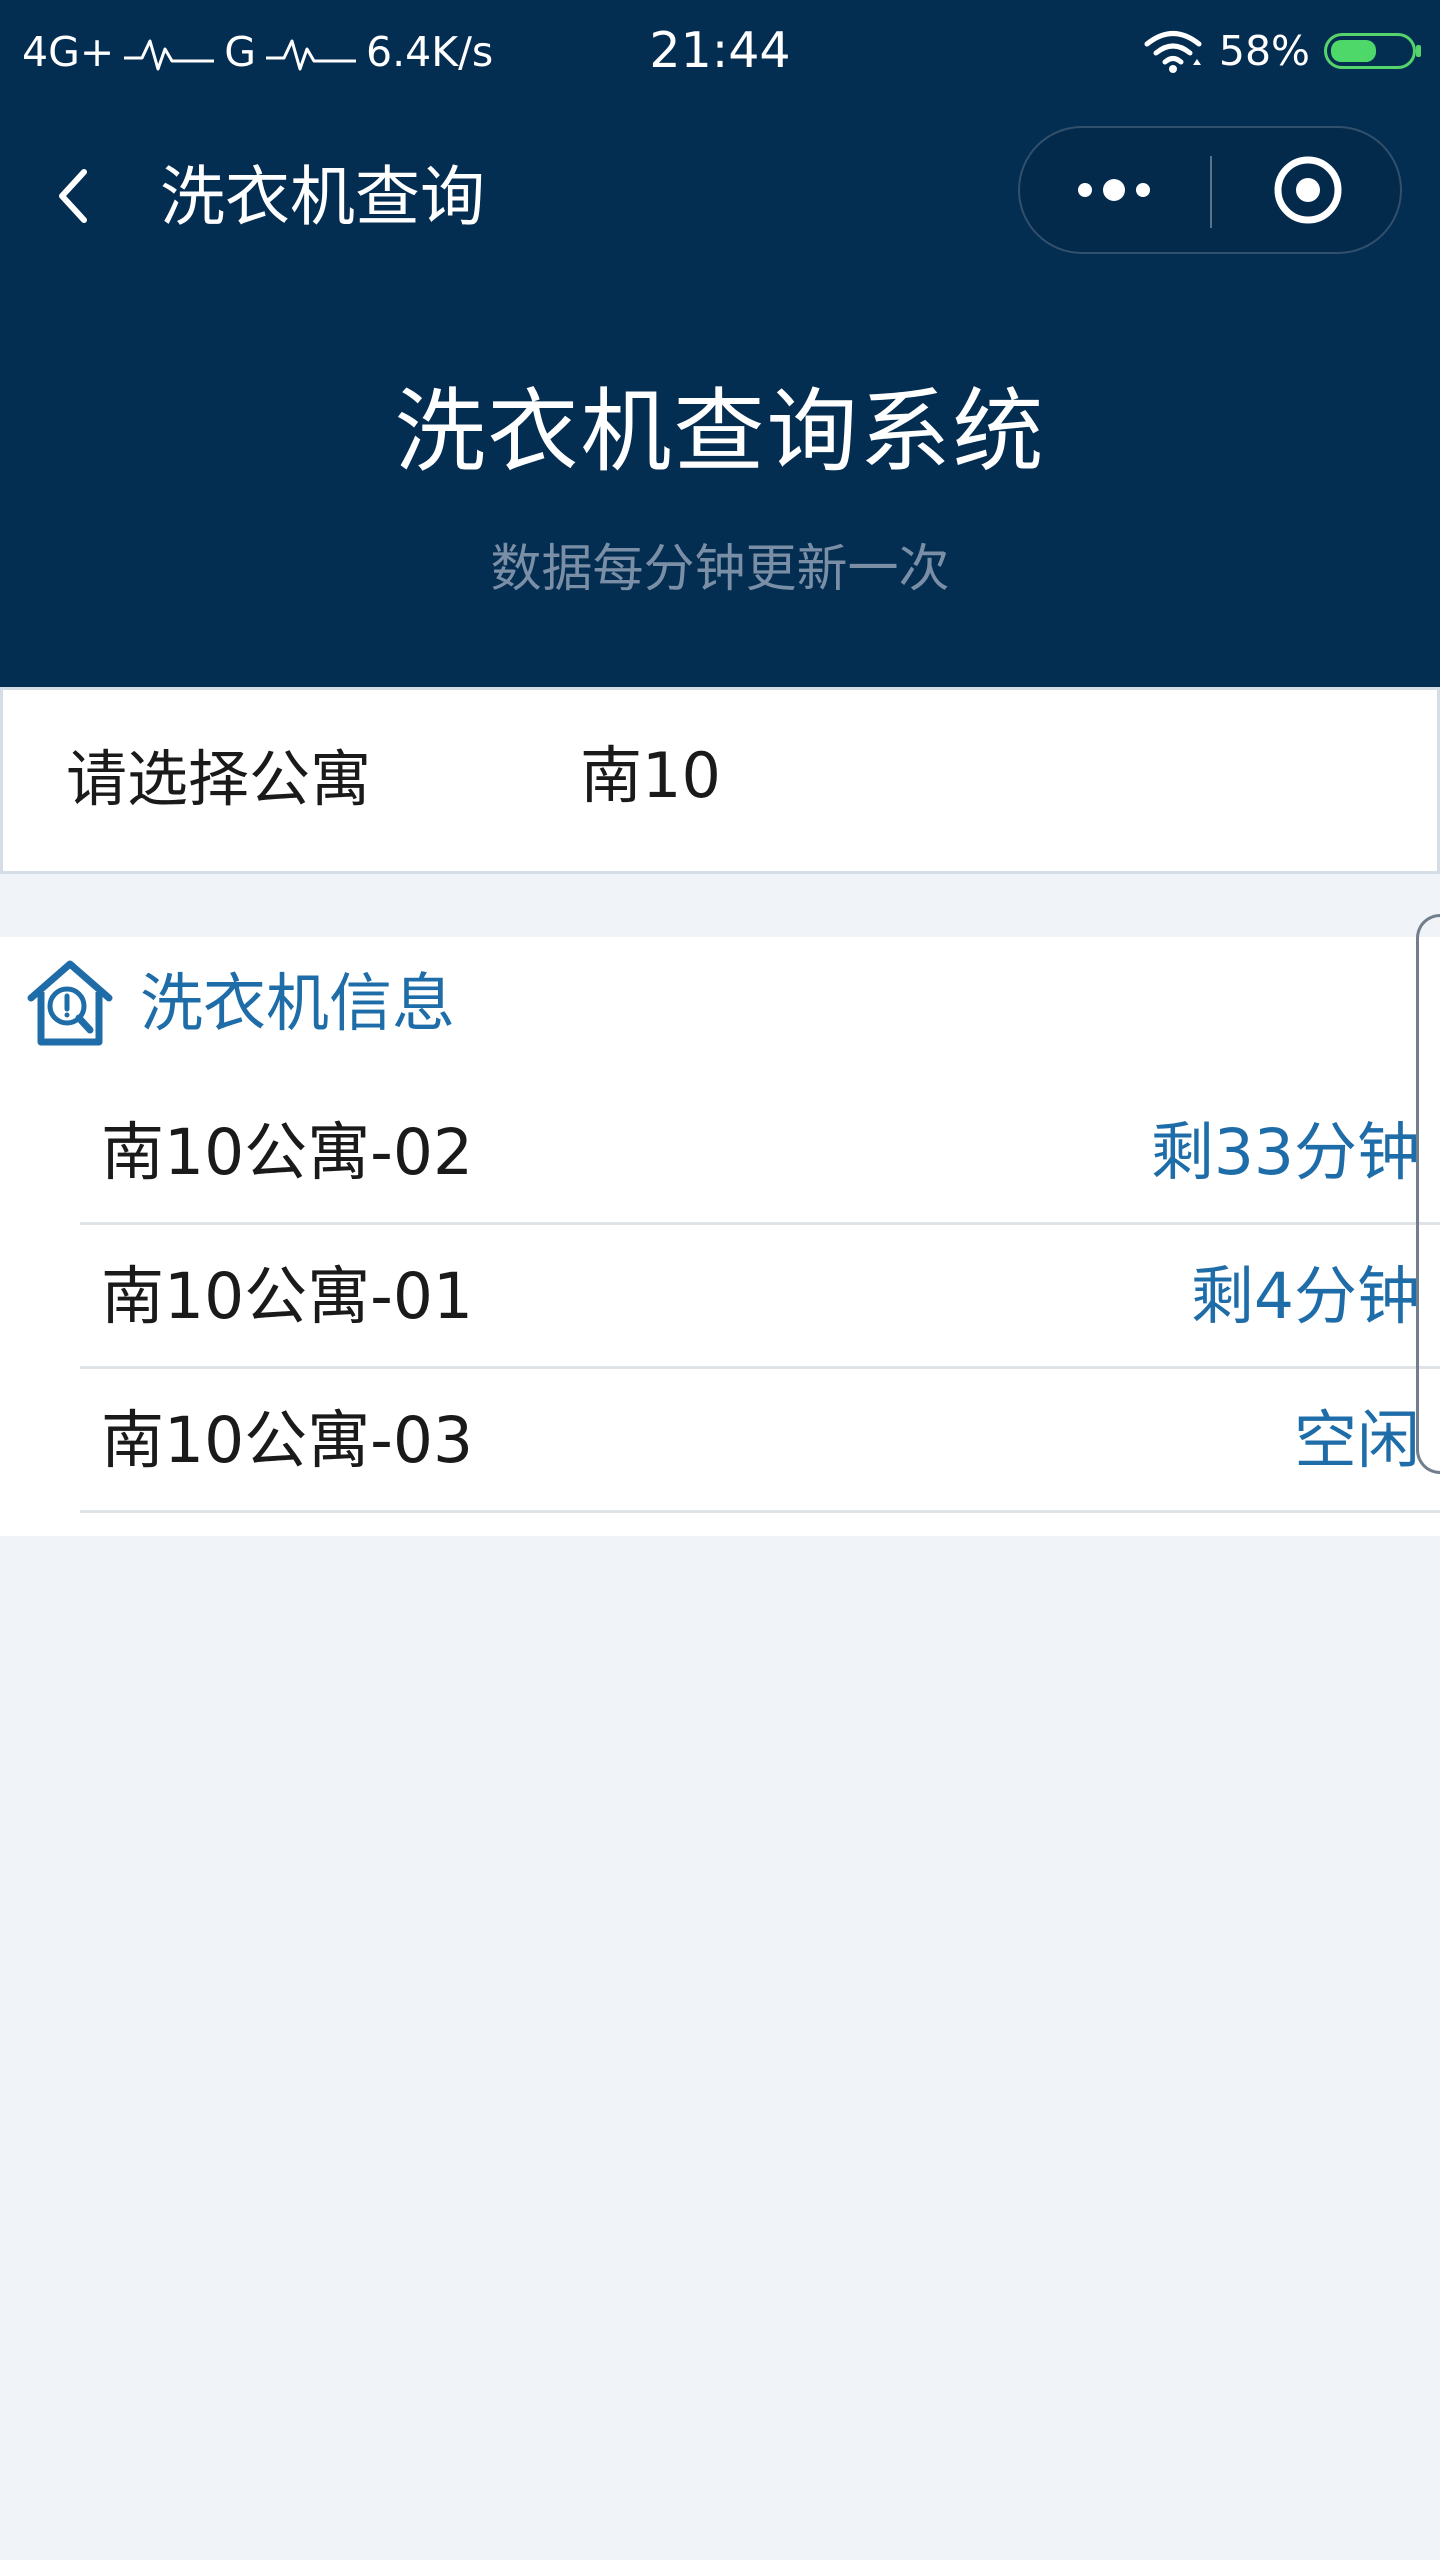 Image resolution: width=1440 pixels, height=2560 pixels. What do you see at coordinates (1285, 1152) in the screenshot?
I see `washer-status: 剩33分钟` at bounding box center [1285, 1152].